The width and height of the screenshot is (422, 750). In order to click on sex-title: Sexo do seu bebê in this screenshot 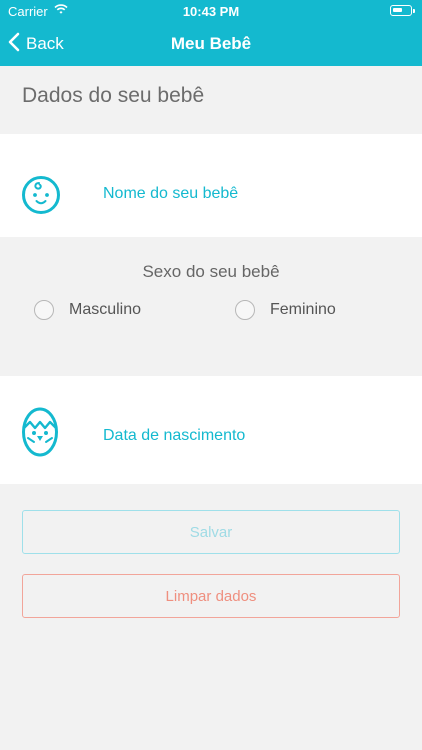, I will do `click(211, 271)`.